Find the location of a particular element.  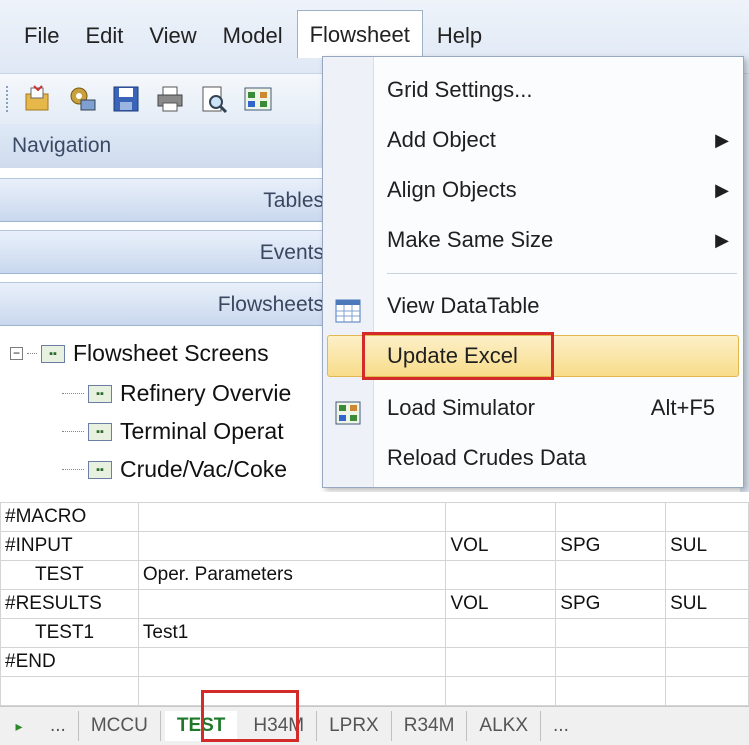

menu-item-load-simulator: Load Simulator Alt+F5 is located at coordinates (533, 408).